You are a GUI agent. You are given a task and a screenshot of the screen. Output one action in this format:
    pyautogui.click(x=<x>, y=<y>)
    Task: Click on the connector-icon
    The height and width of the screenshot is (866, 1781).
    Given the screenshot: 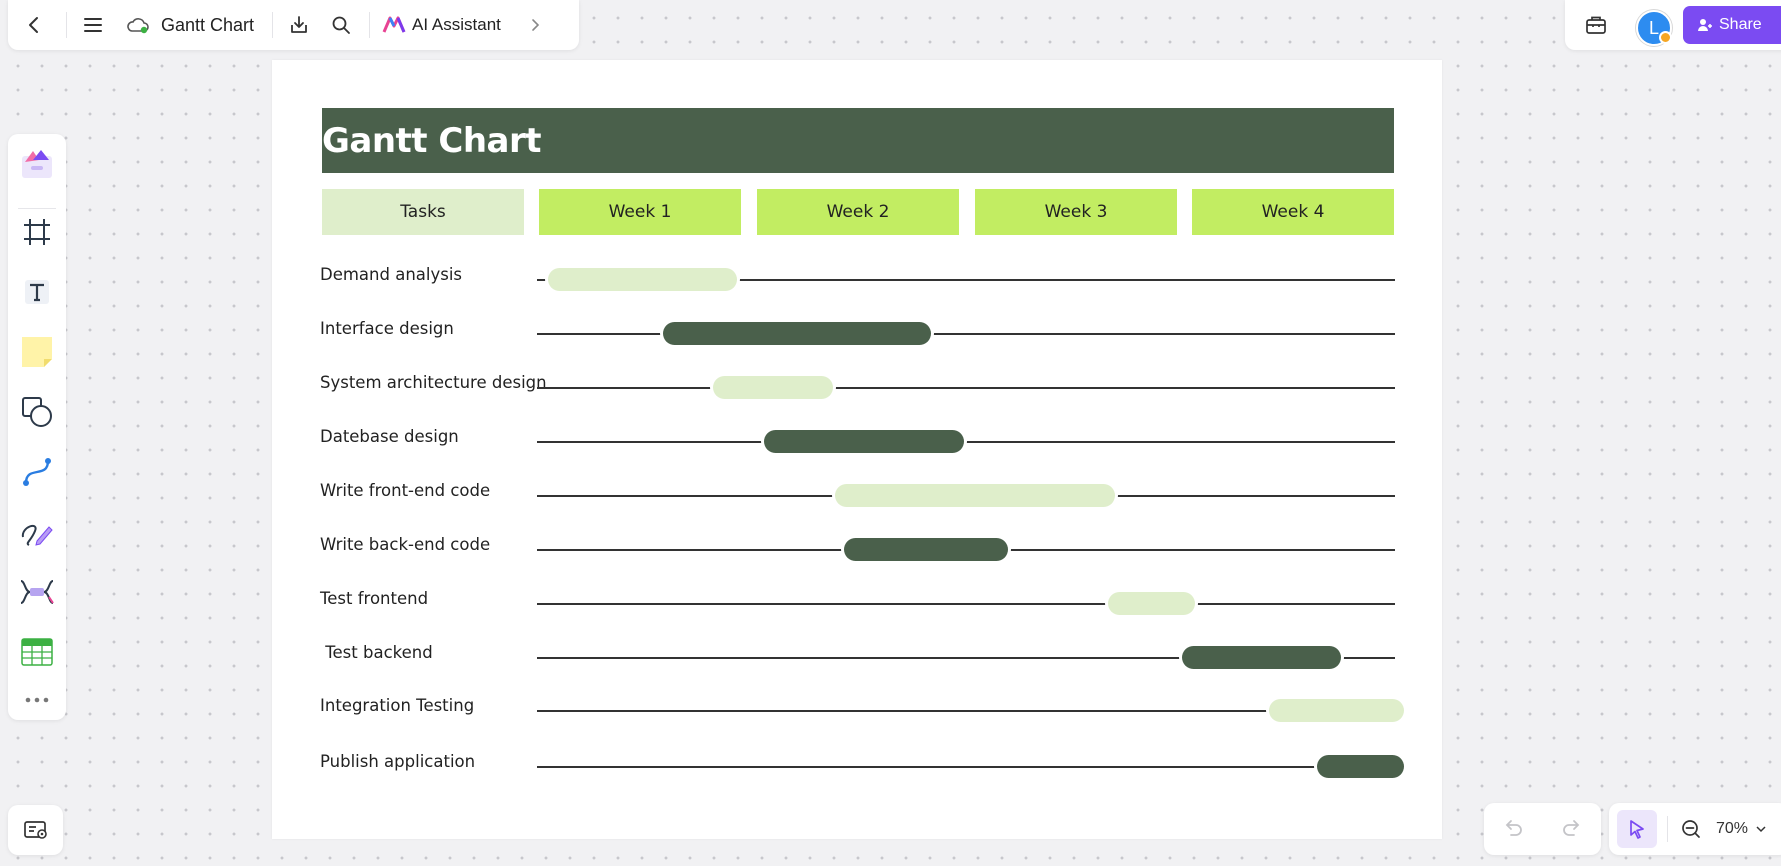 What is the action you would take?
    pyautogui.click(x=37, y=472)
    